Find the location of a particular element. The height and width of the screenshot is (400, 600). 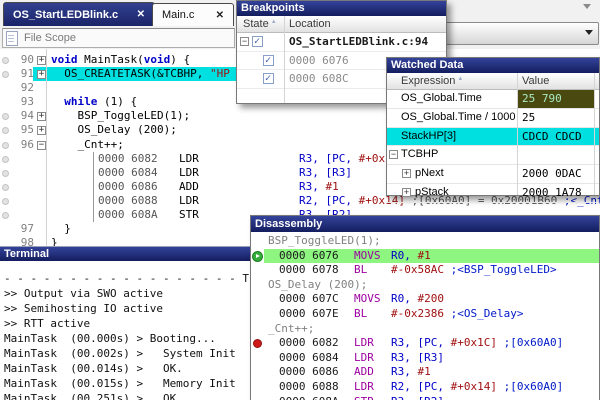

watch-row: OS_Global.Time 25 790 is located at coordinates (493, 99).